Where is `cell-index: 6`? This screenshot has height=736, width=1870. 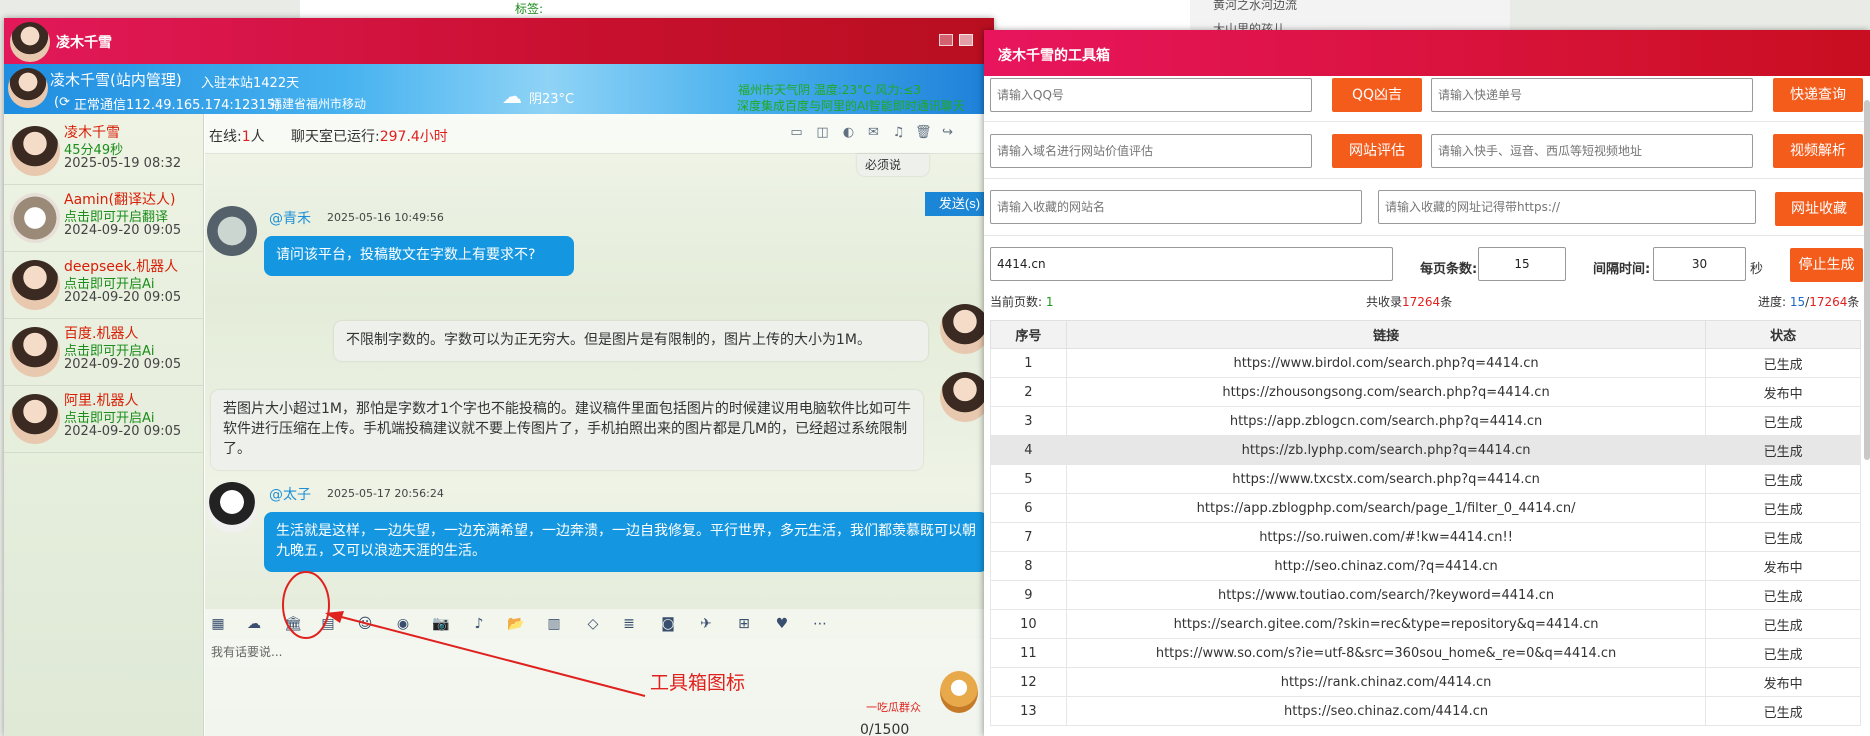
cell-index: 6 is located at coordinates (1028, 508).